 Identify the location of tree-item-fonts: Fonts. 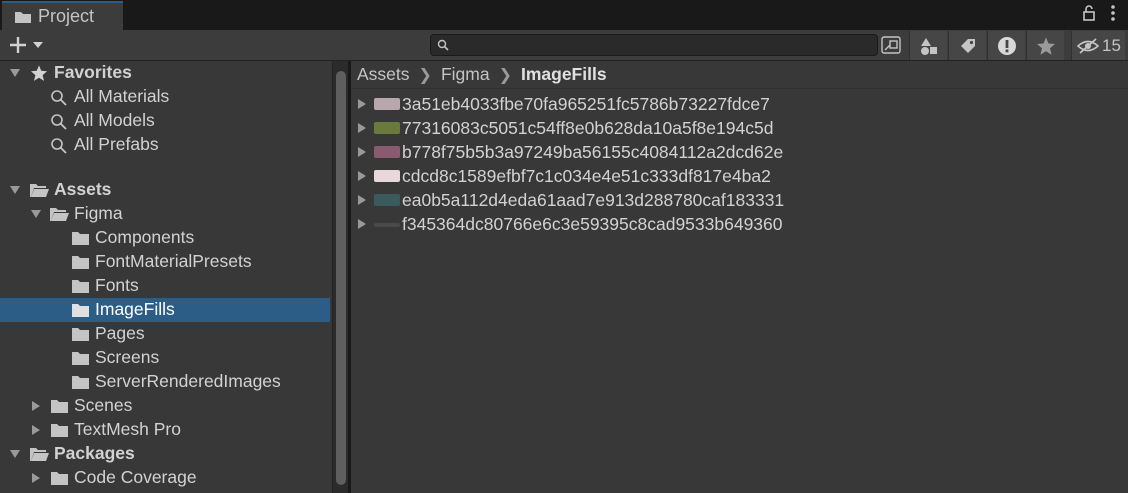
(165, 286).